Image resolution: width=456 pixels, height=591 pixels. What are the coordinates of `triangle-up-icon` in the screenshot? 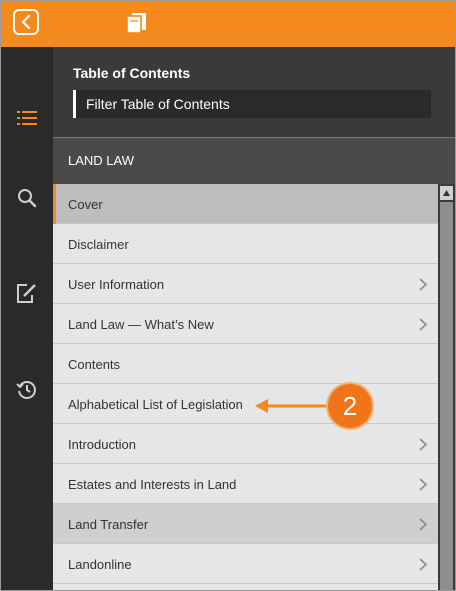 It's located at (446, 193).